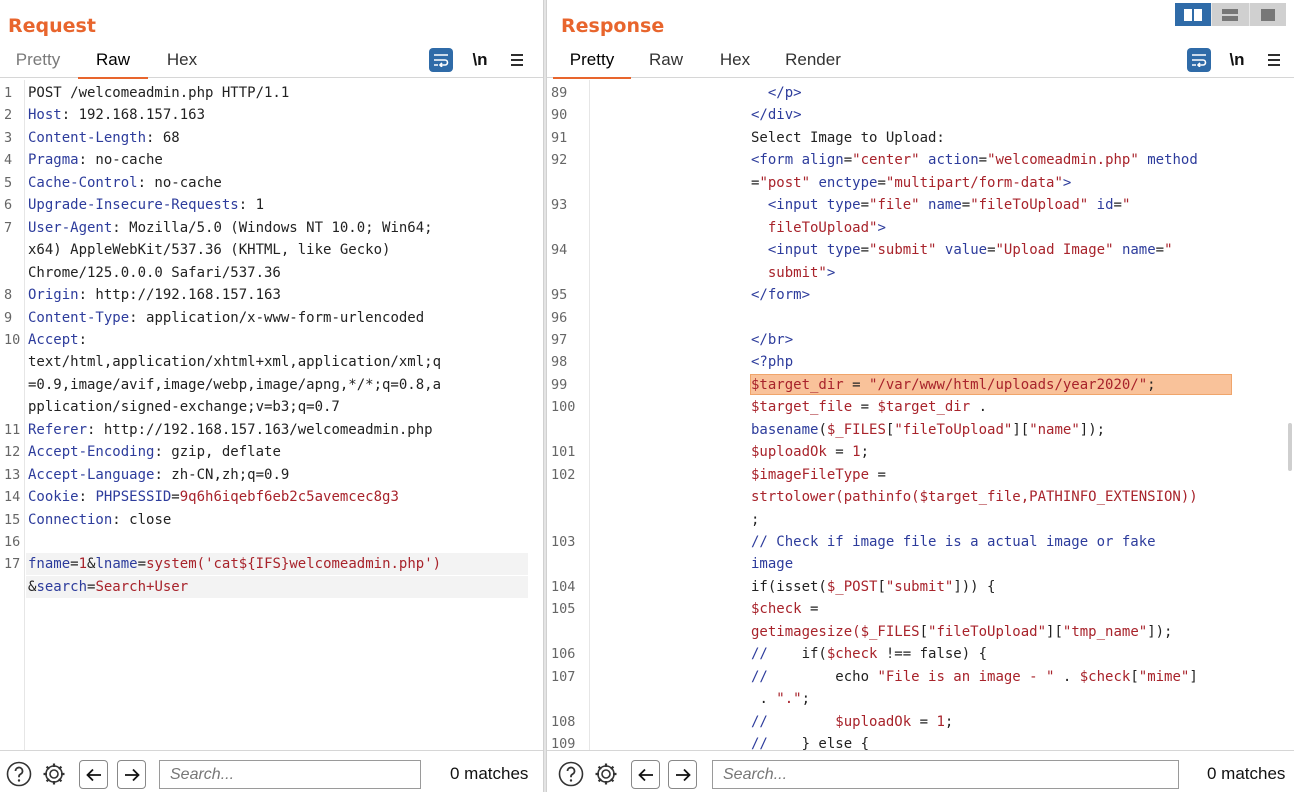  I want to click on code-token: Search+User, so click(142, 586).